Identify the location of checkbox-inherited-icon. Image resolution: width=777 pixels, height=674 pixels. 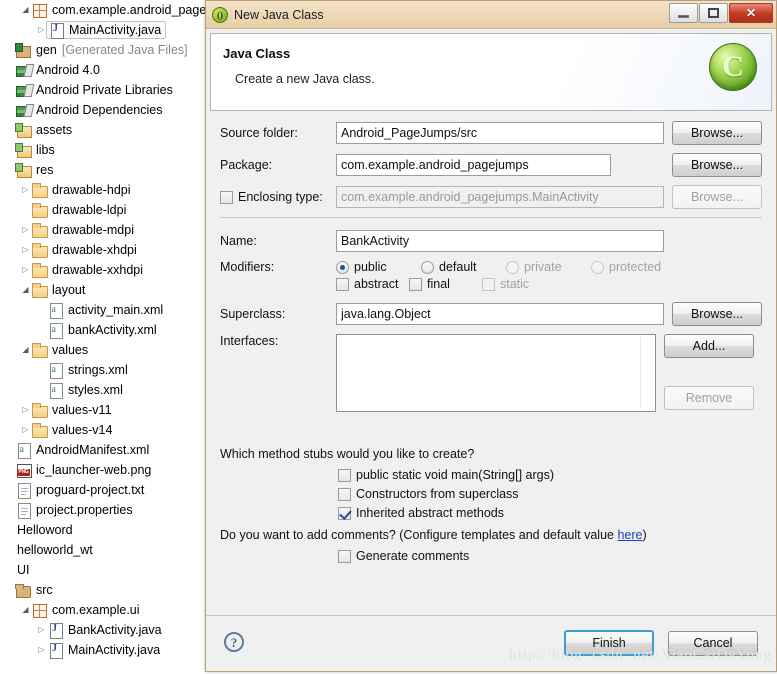
(344, 513).